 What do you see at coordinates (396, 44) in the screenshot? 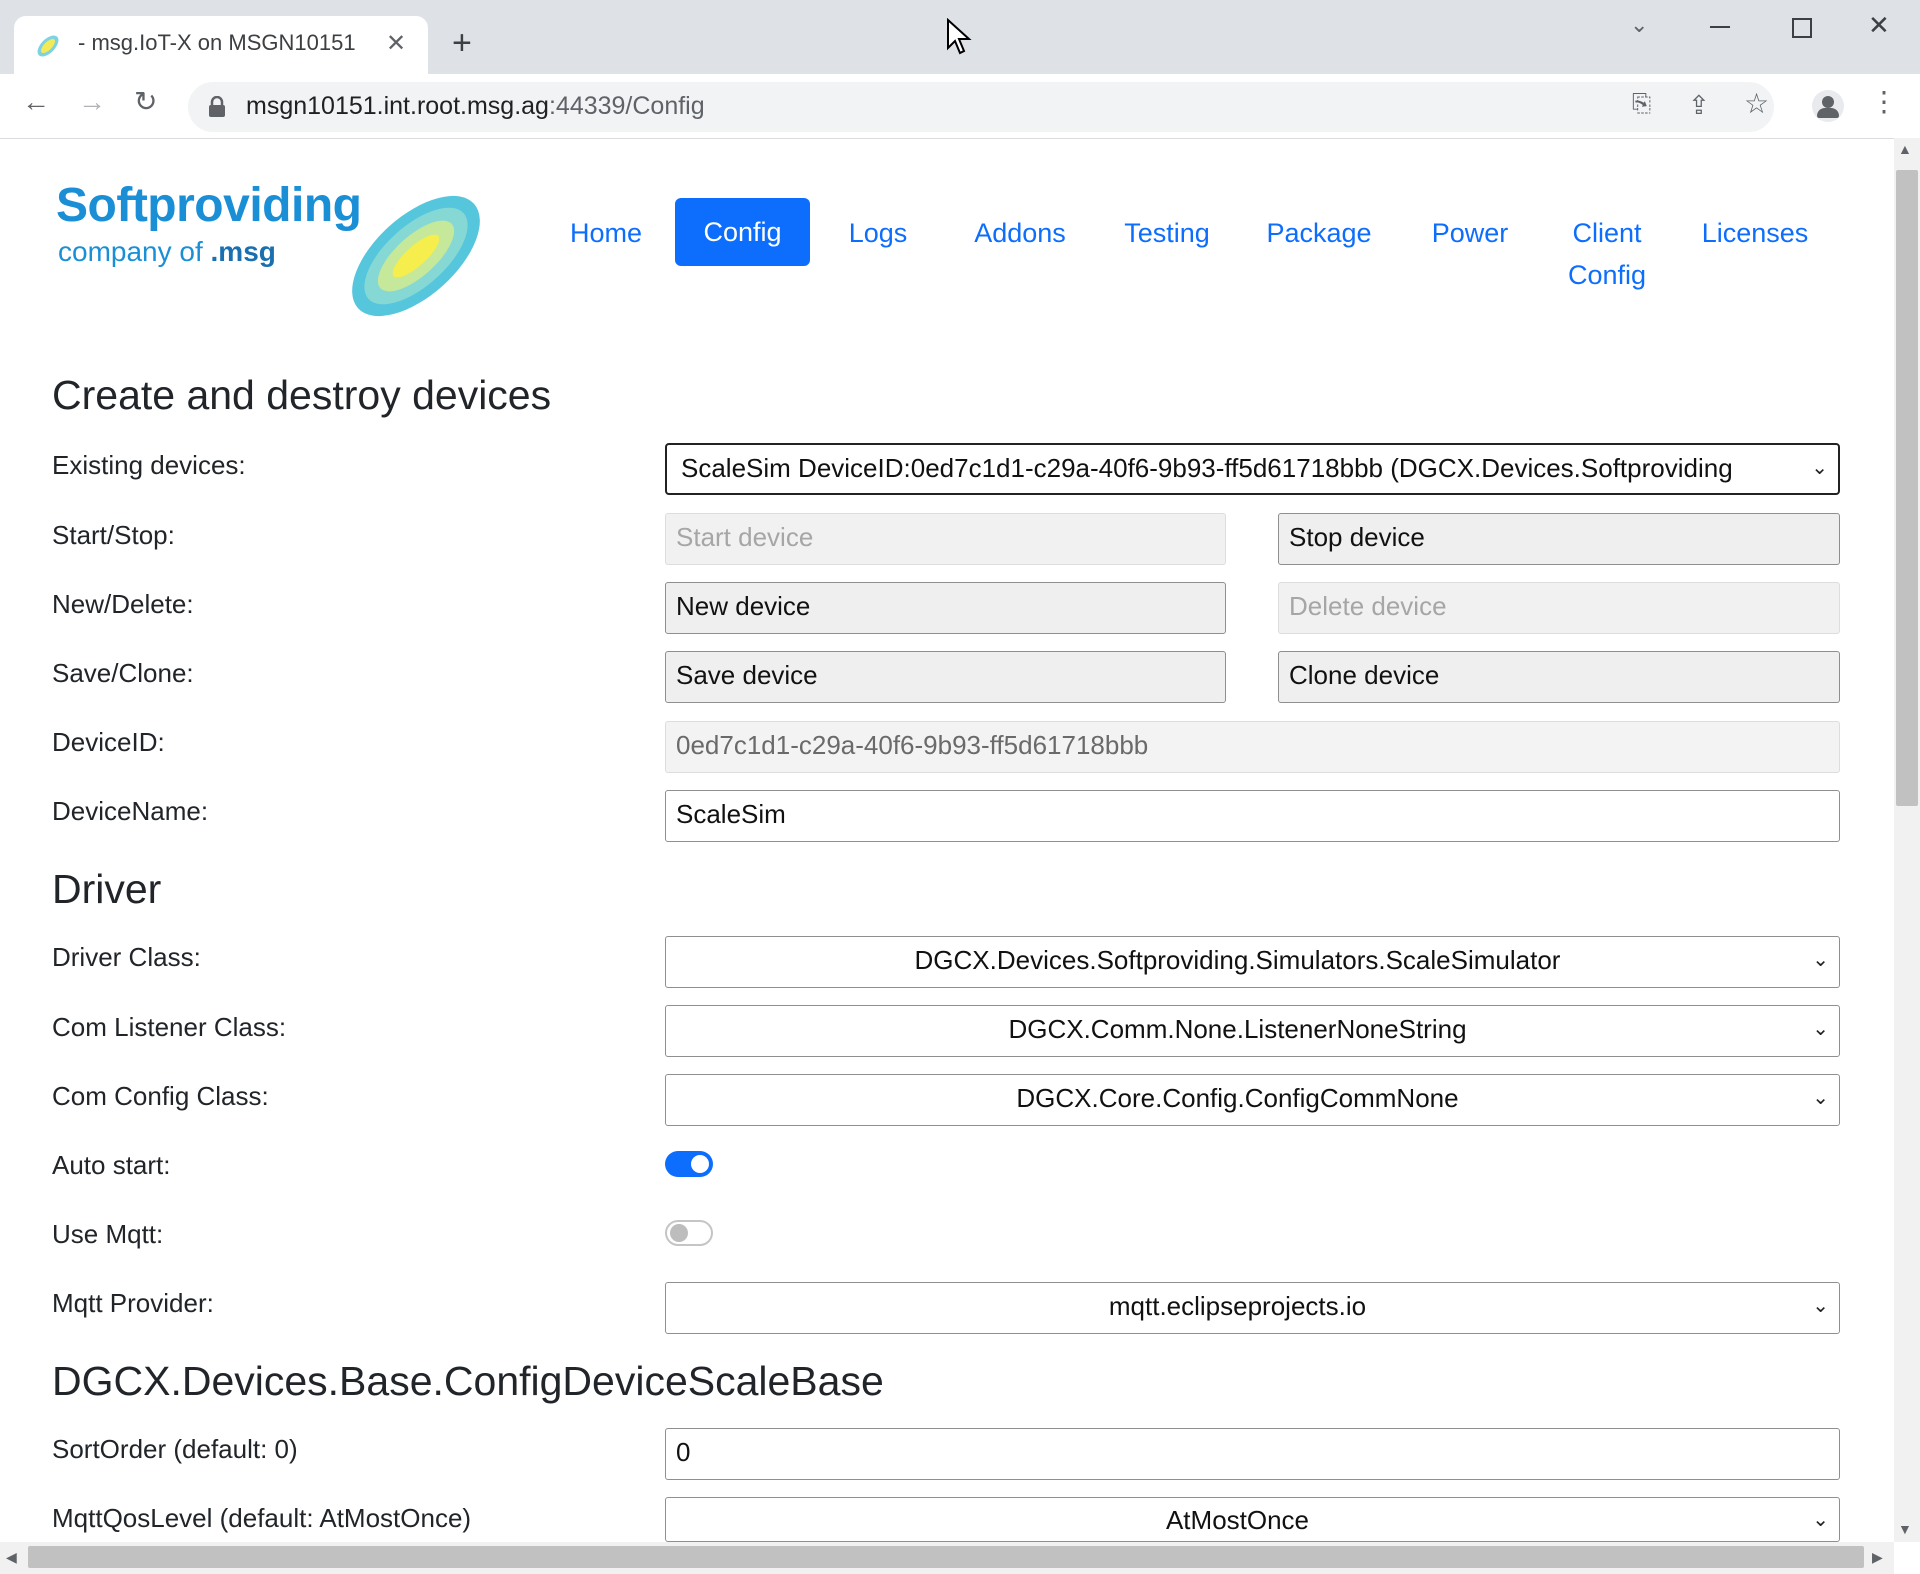
I see `close-tab-icon: ✕` at bounding box center [396, 44].